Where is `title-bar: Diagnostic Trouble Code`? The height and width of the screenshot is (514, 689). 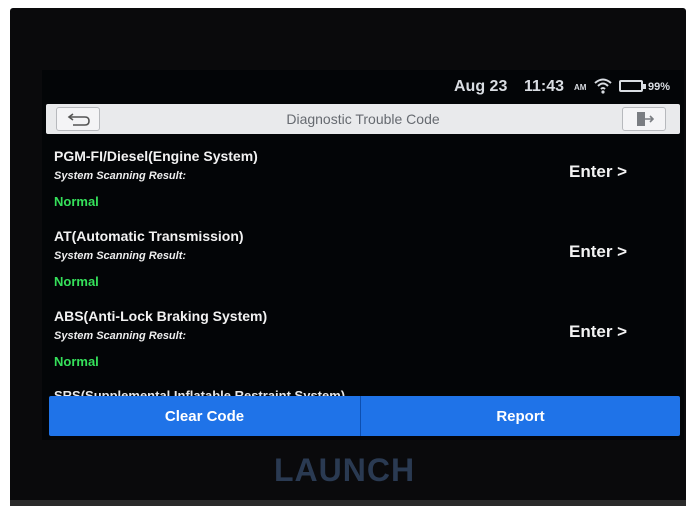
title-bar: Diagnostic Trouble Code is located at coordinates (363, 119).